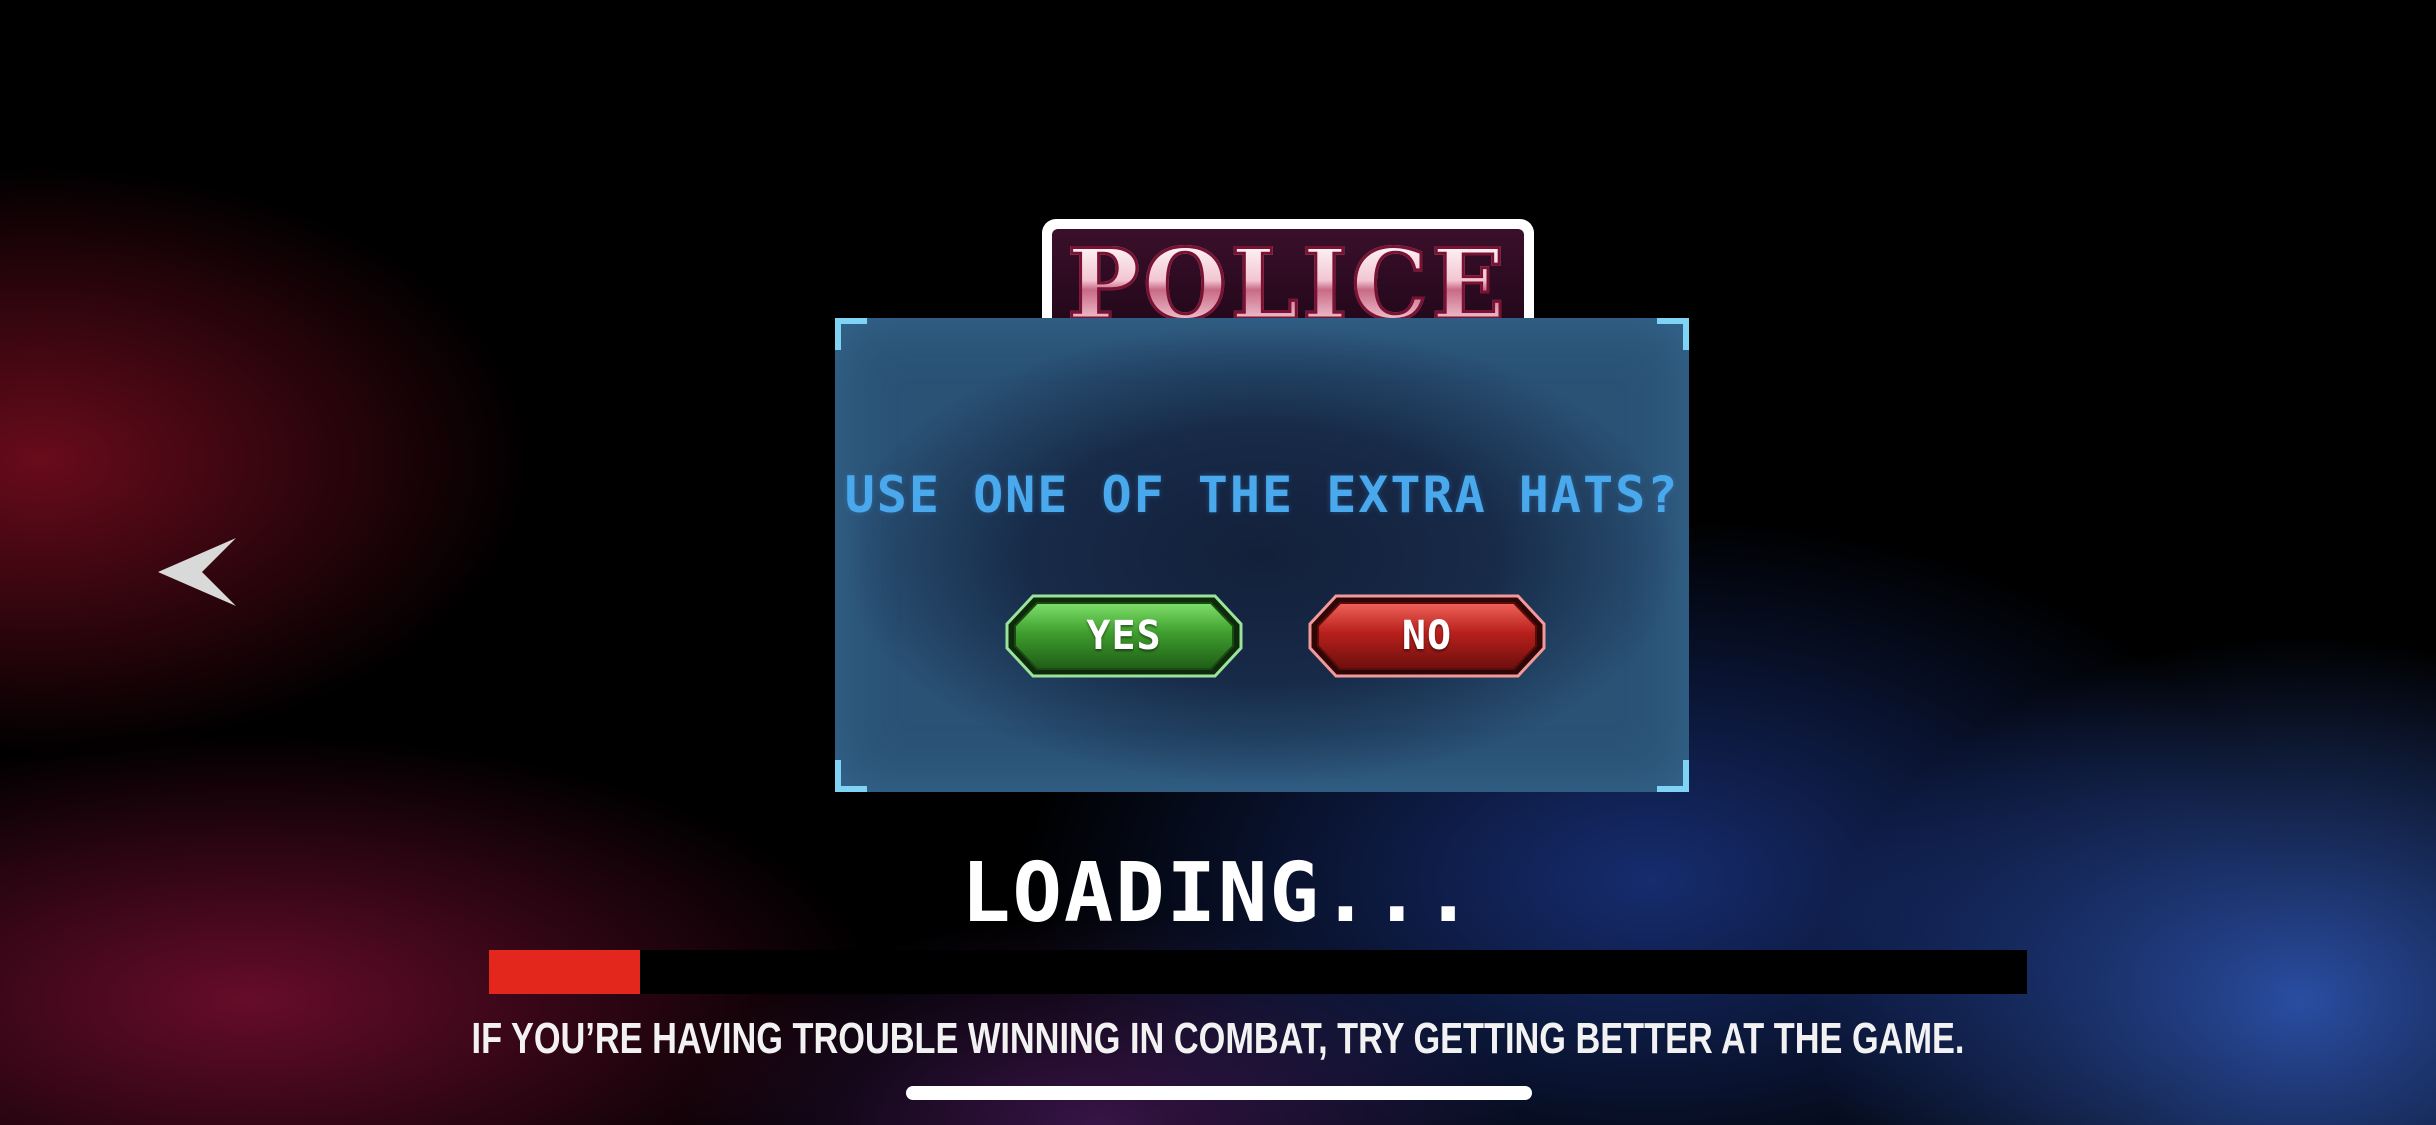 This screenshot has width=2436, height=1125. I want to click on loading-progress-bar, so click(1258, 972).